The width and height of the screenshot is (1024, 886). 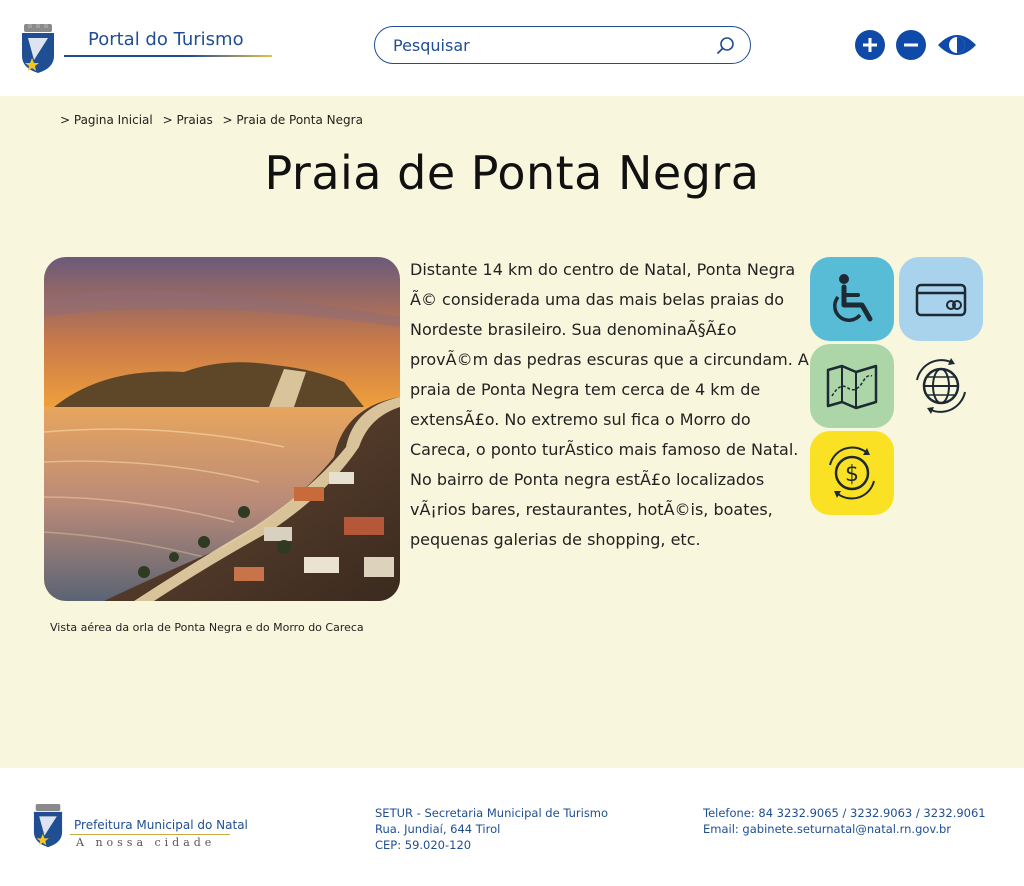 What do you see at coordinates (161, 825) in the screenshot?
I see `footer-org-name: Prefeitura Municipal do Natal` at bounding box center [161, 825].